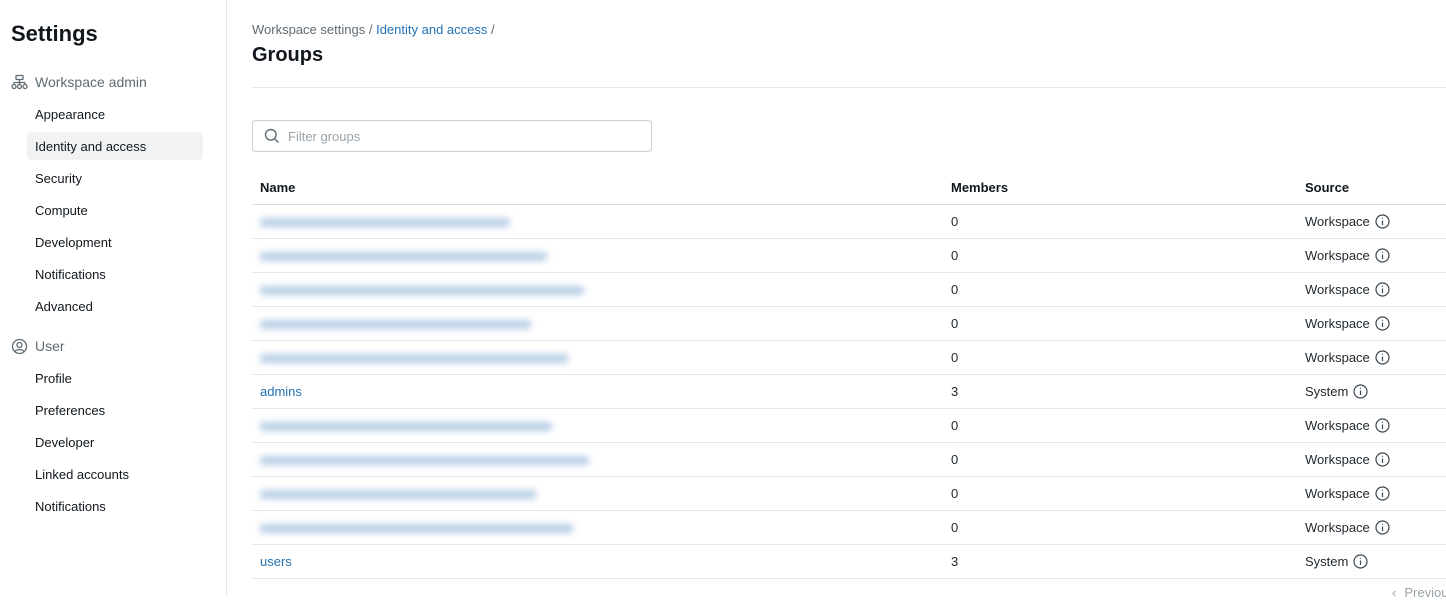 This screenshot has width=1446, height=600. What do you see at coordinates (115, 274) in the screenshot?
I see `sidebar-item-notifications: Notifications` at bounding box center [115, 274].